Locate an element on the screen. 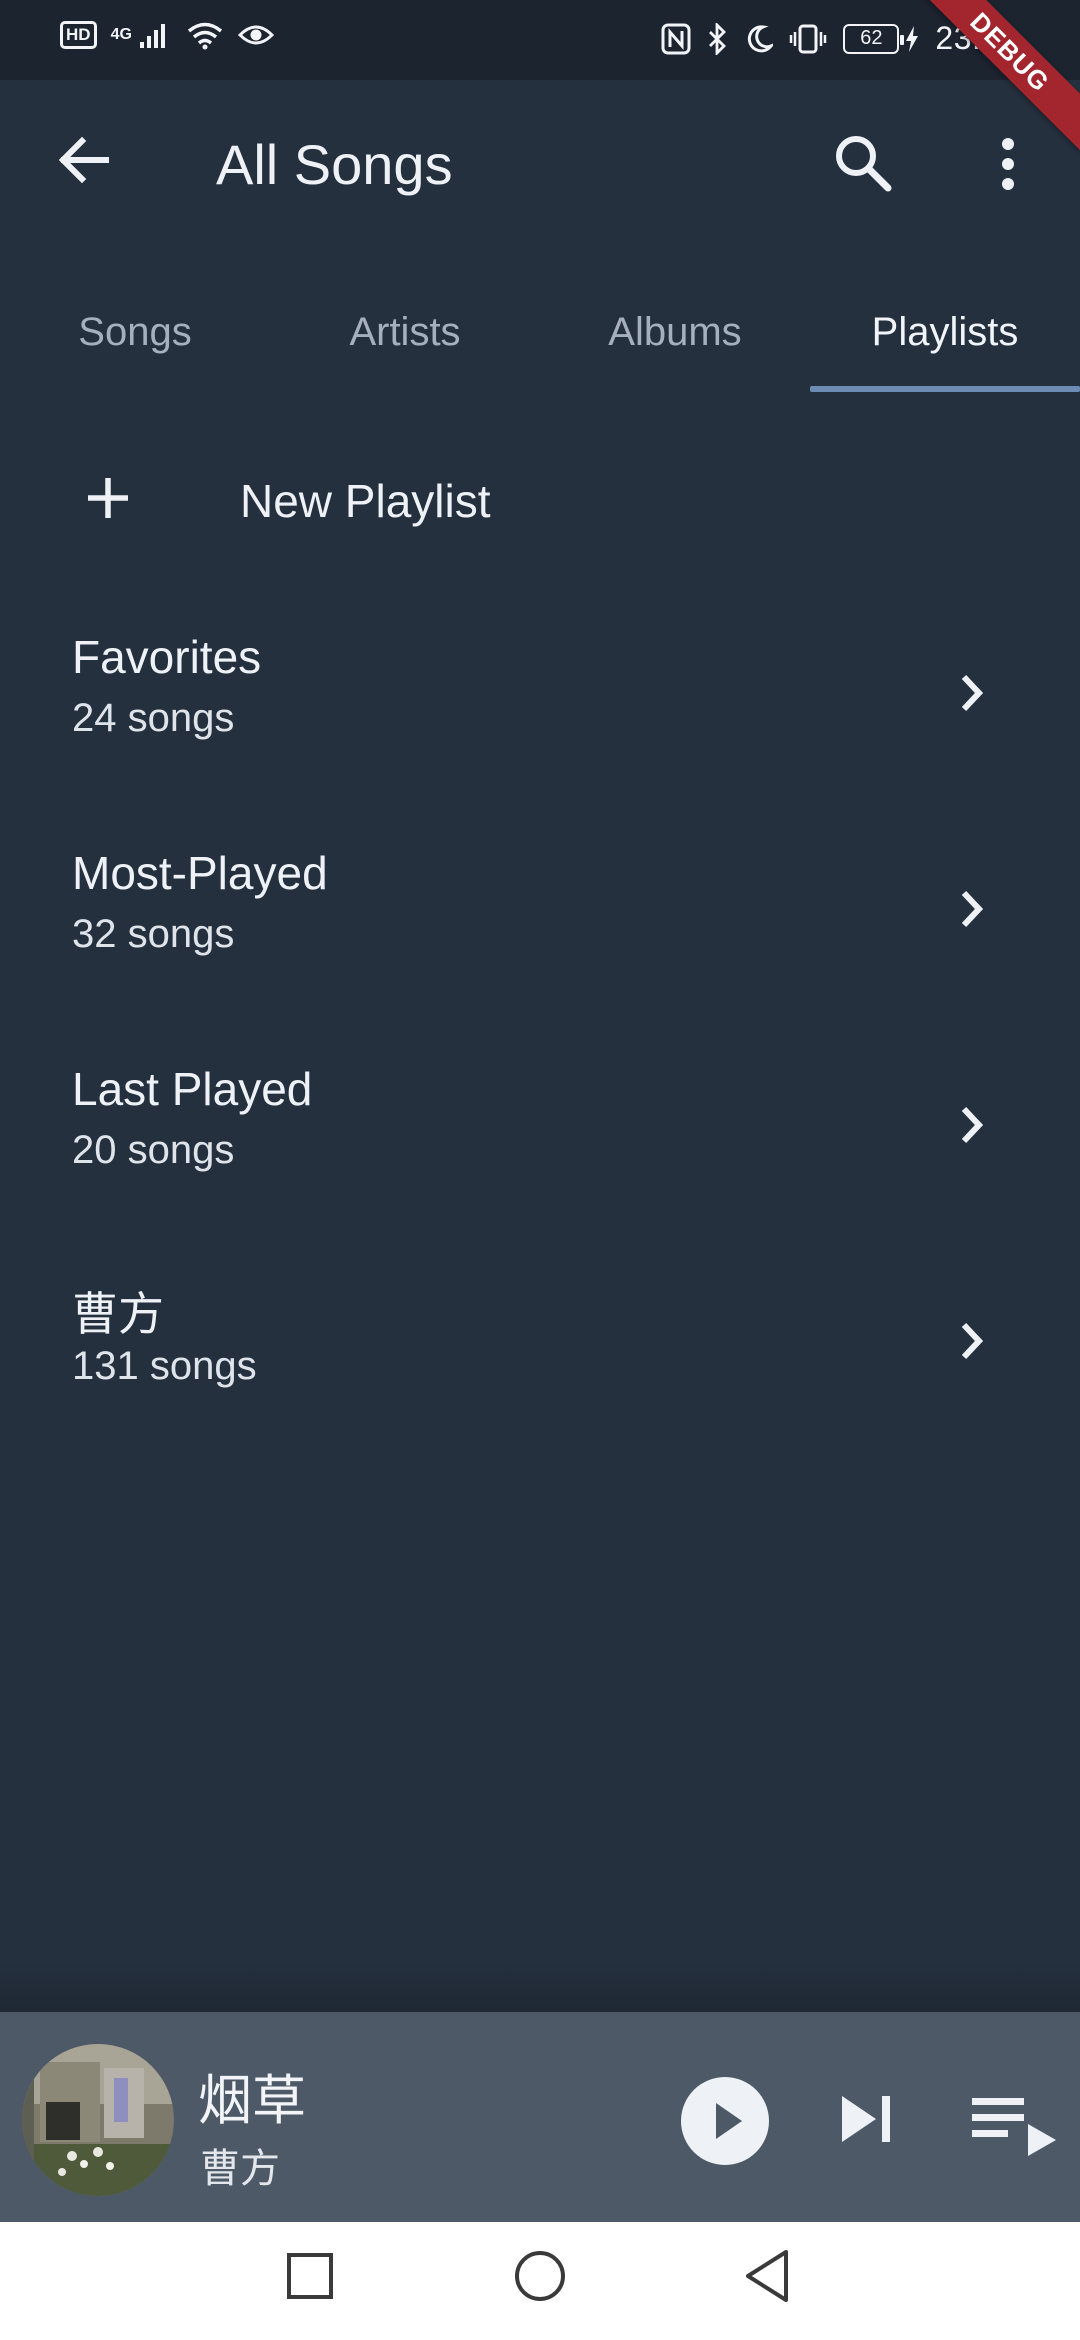 Image resolution: width=1080 pixels, height=2340 pixels. playlist-name: Favorites is located at coordinates (167, 657).